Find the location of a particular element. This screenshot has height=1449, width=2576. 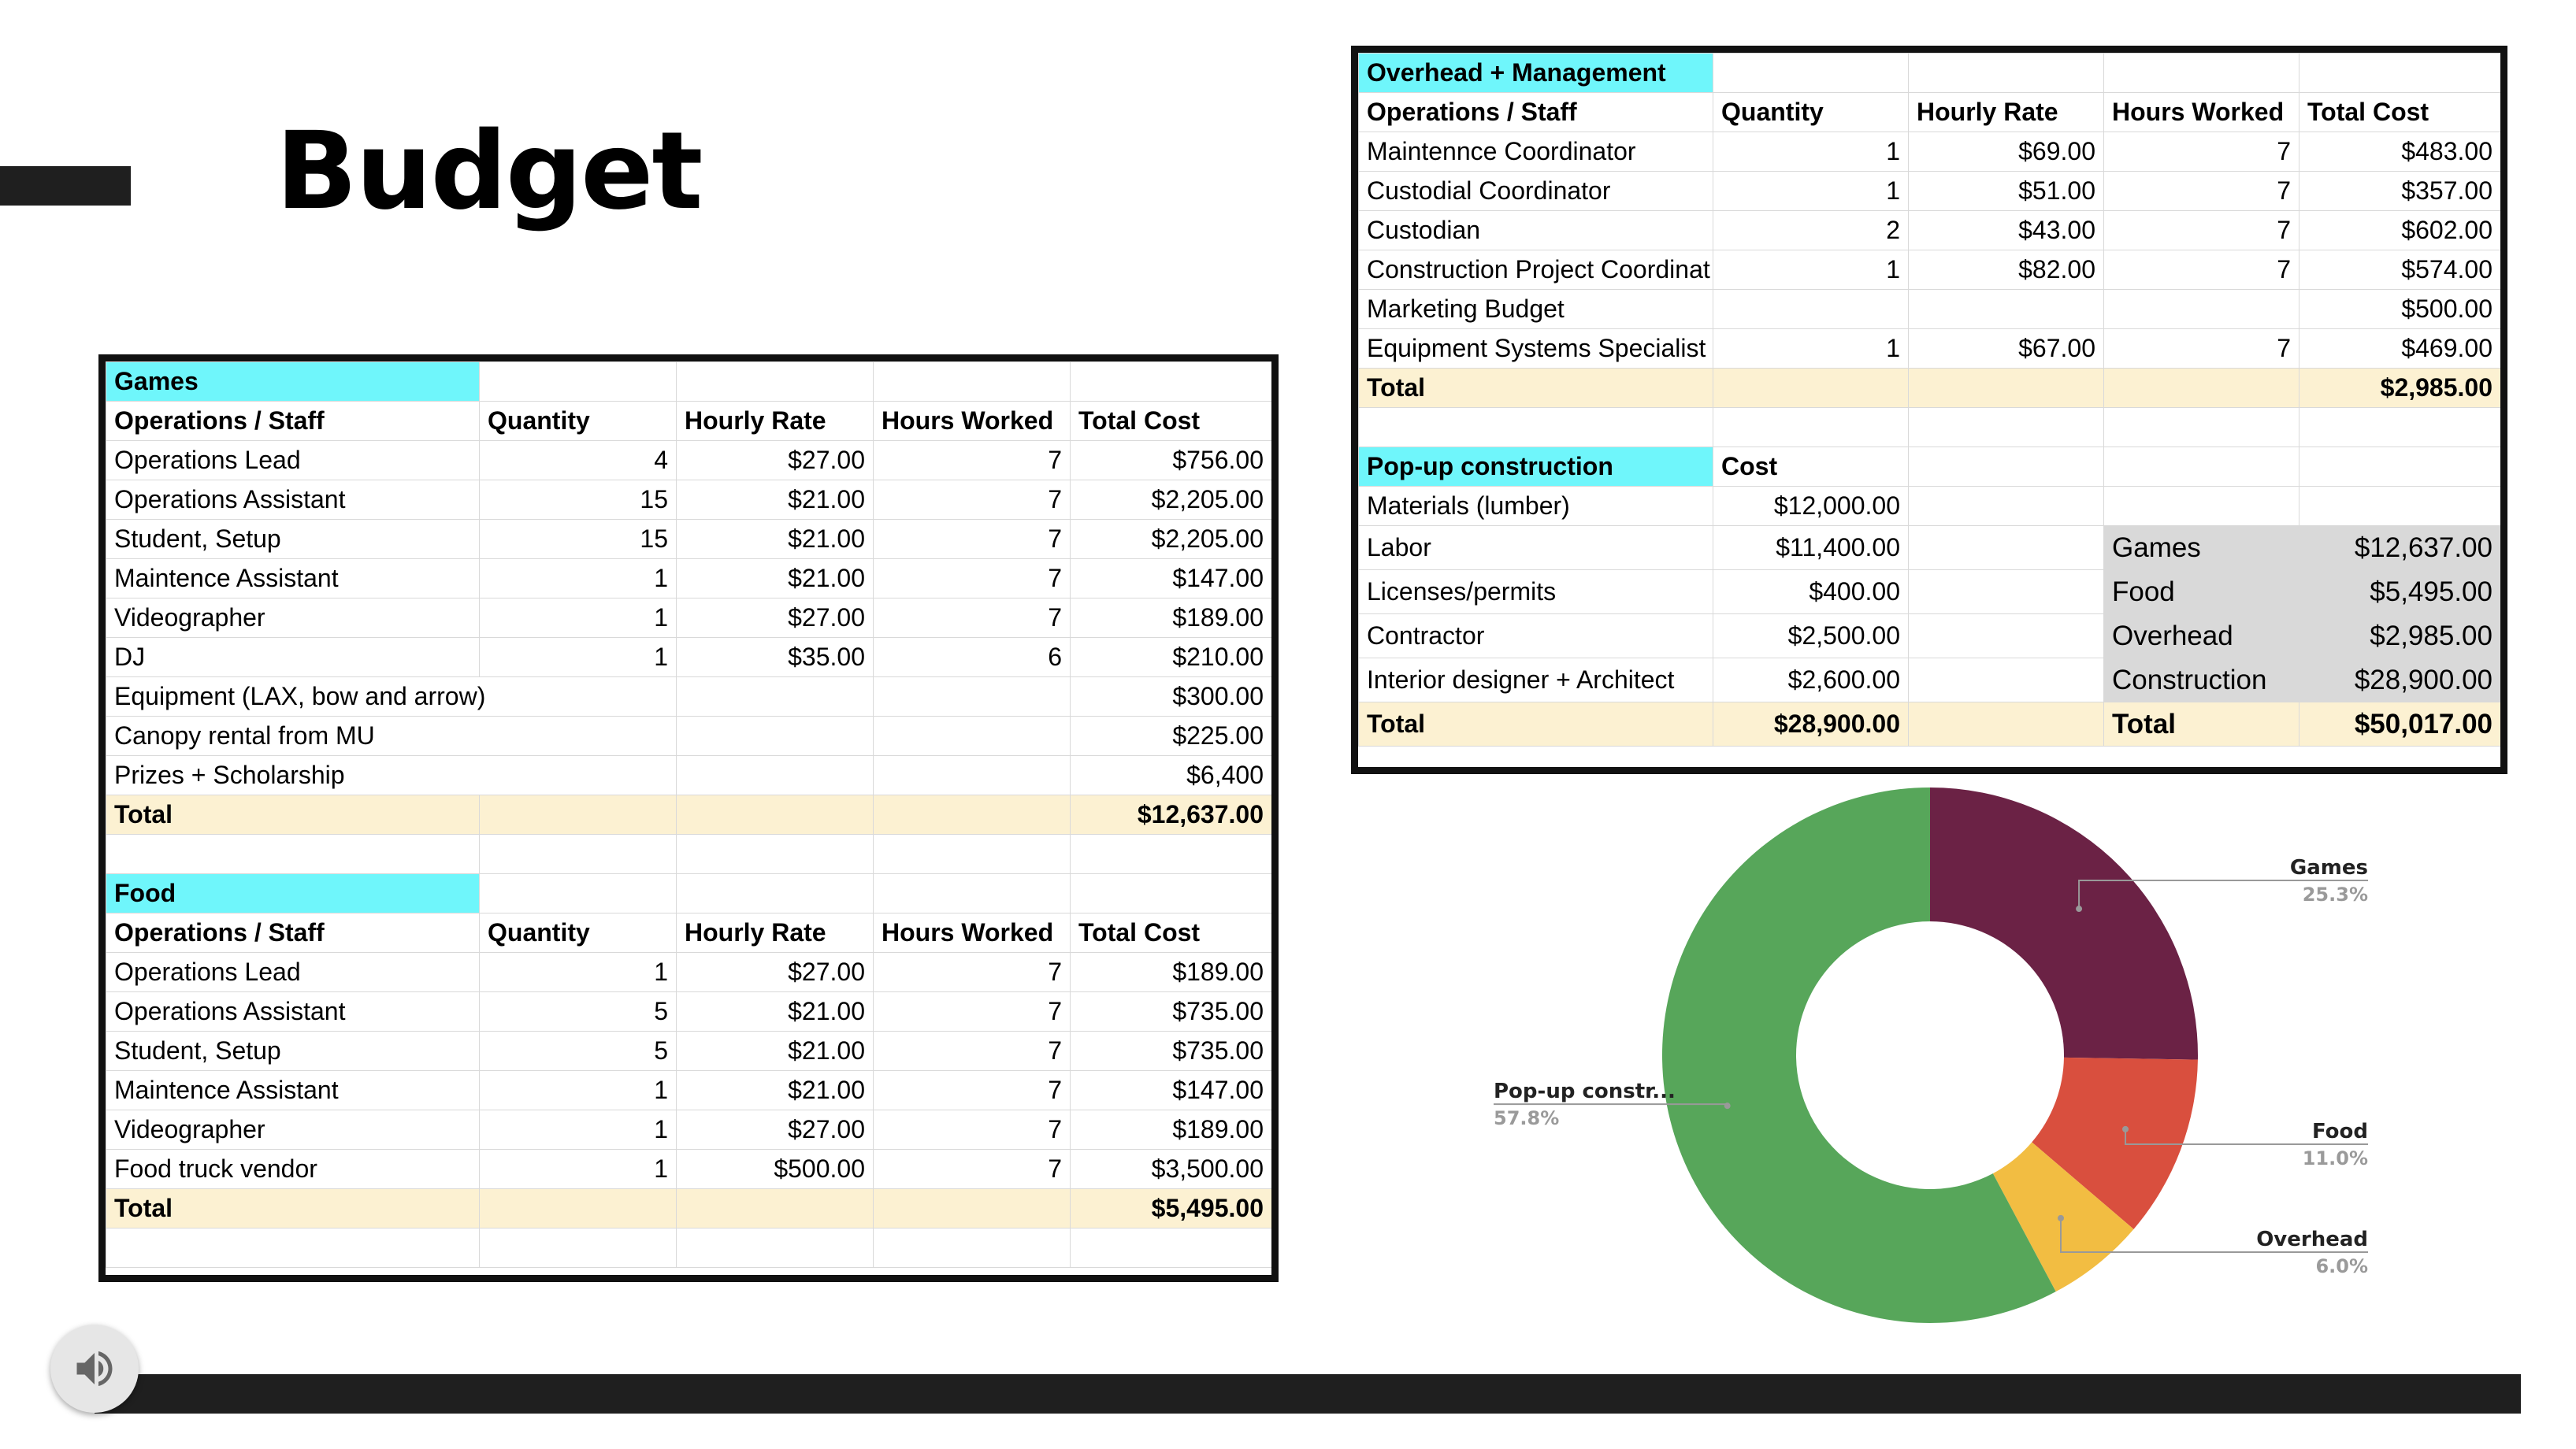

table-row: Operations Lead 4 $27.00 7 $756.00 is located at coordinates (688, 460).